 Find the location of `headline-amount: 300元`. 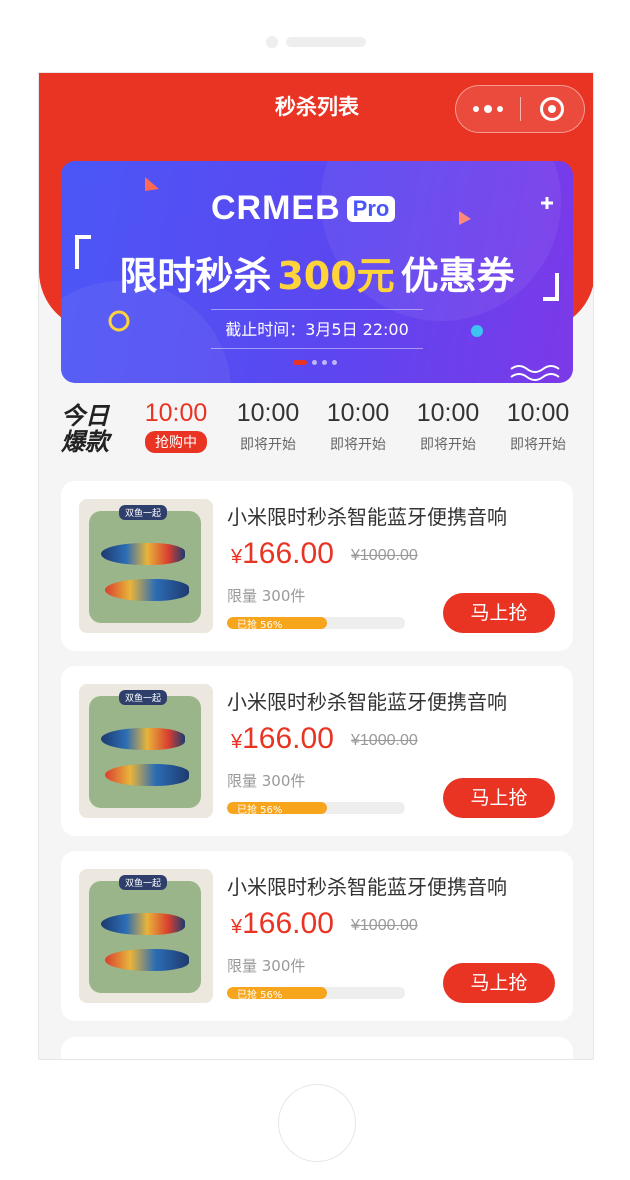

headline-amount: 300元 is located at coordinates (336, 276).